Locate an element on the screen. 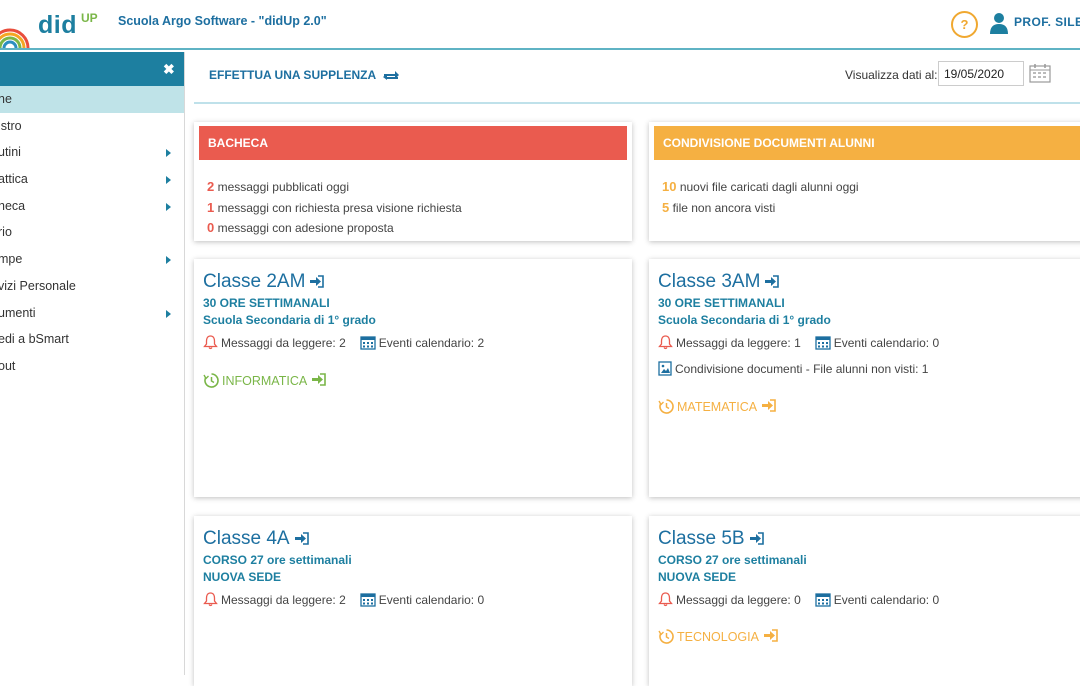  line-text: messaggi con adesione proposta is located at coordinates (305, 228).